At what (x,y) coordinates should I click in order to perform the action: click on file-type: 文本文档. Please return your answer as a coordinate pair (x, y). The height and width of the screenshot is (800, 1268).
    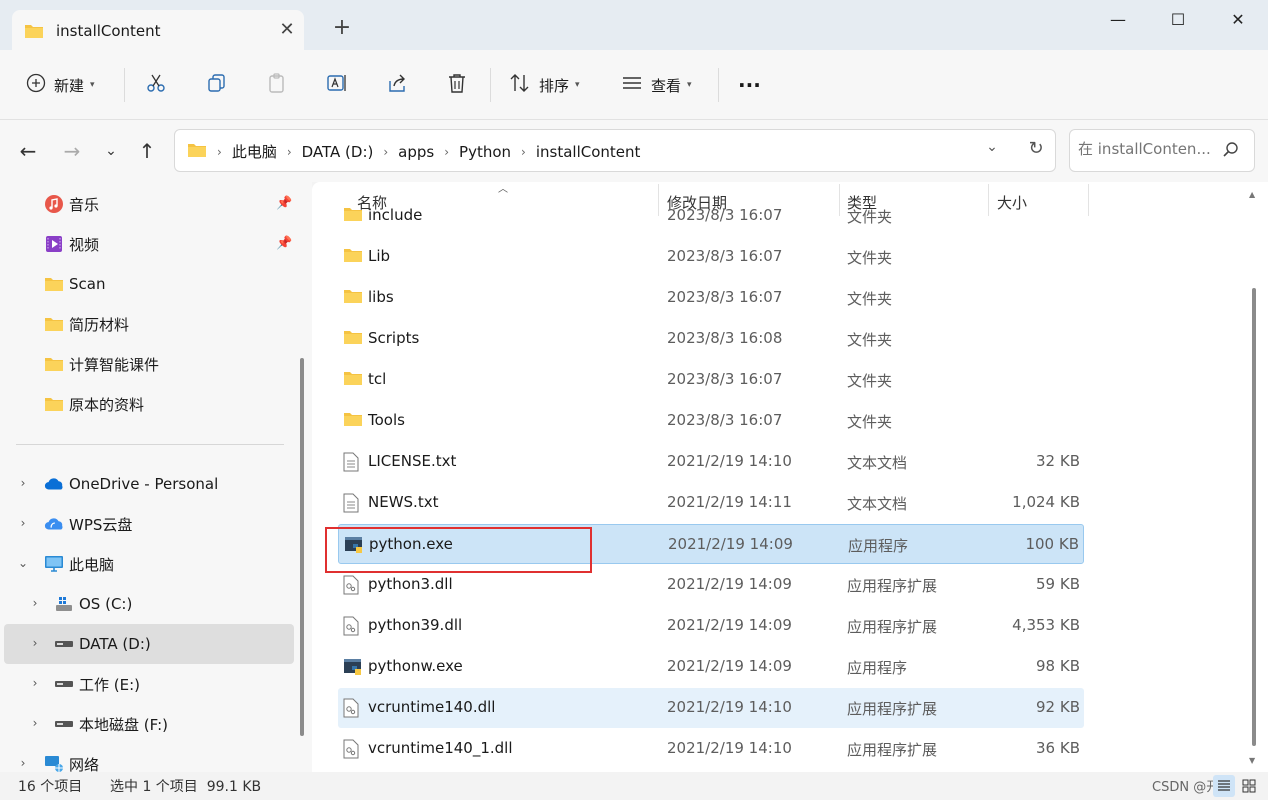
    Looking at the image, I should click on (877, 504).